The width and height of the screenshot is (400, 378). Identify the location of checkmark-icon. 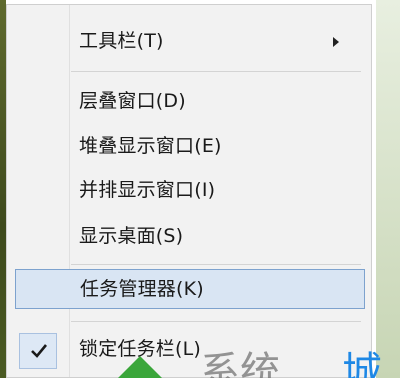
(39, 351).